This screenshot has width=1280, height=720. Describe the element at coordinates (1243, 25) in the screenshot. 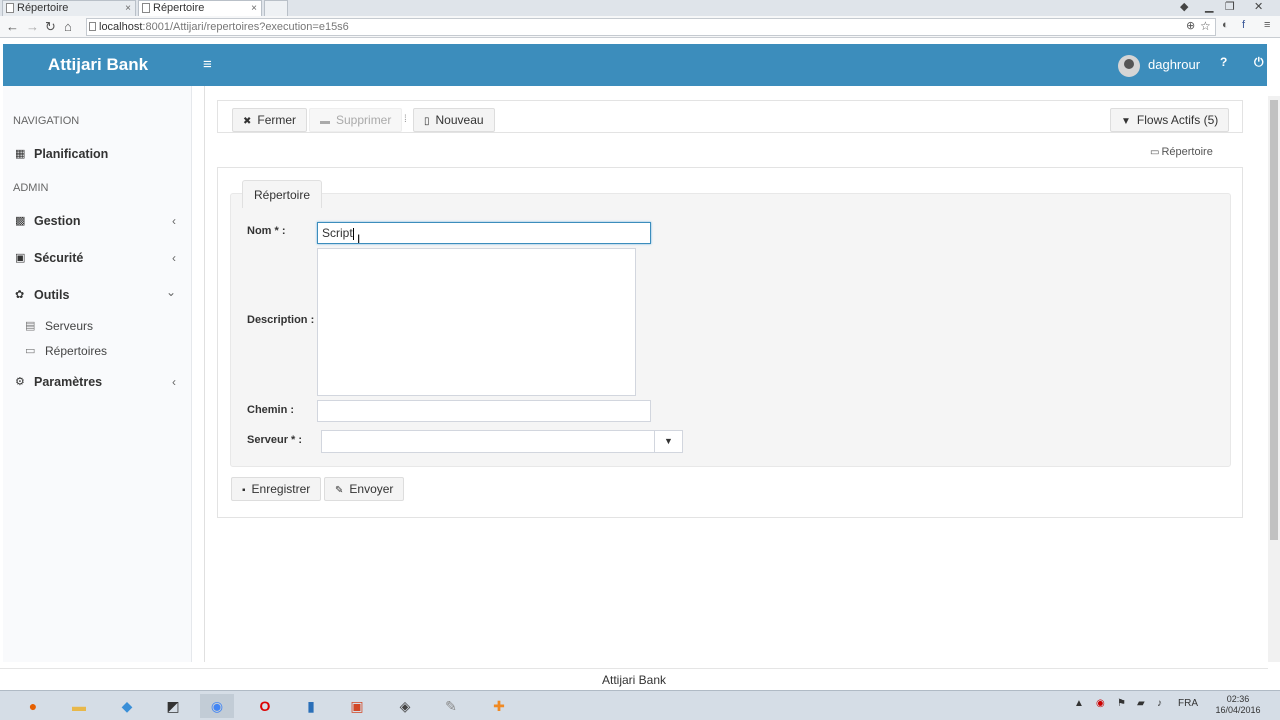

I see `facebook-icon: f` at that location.